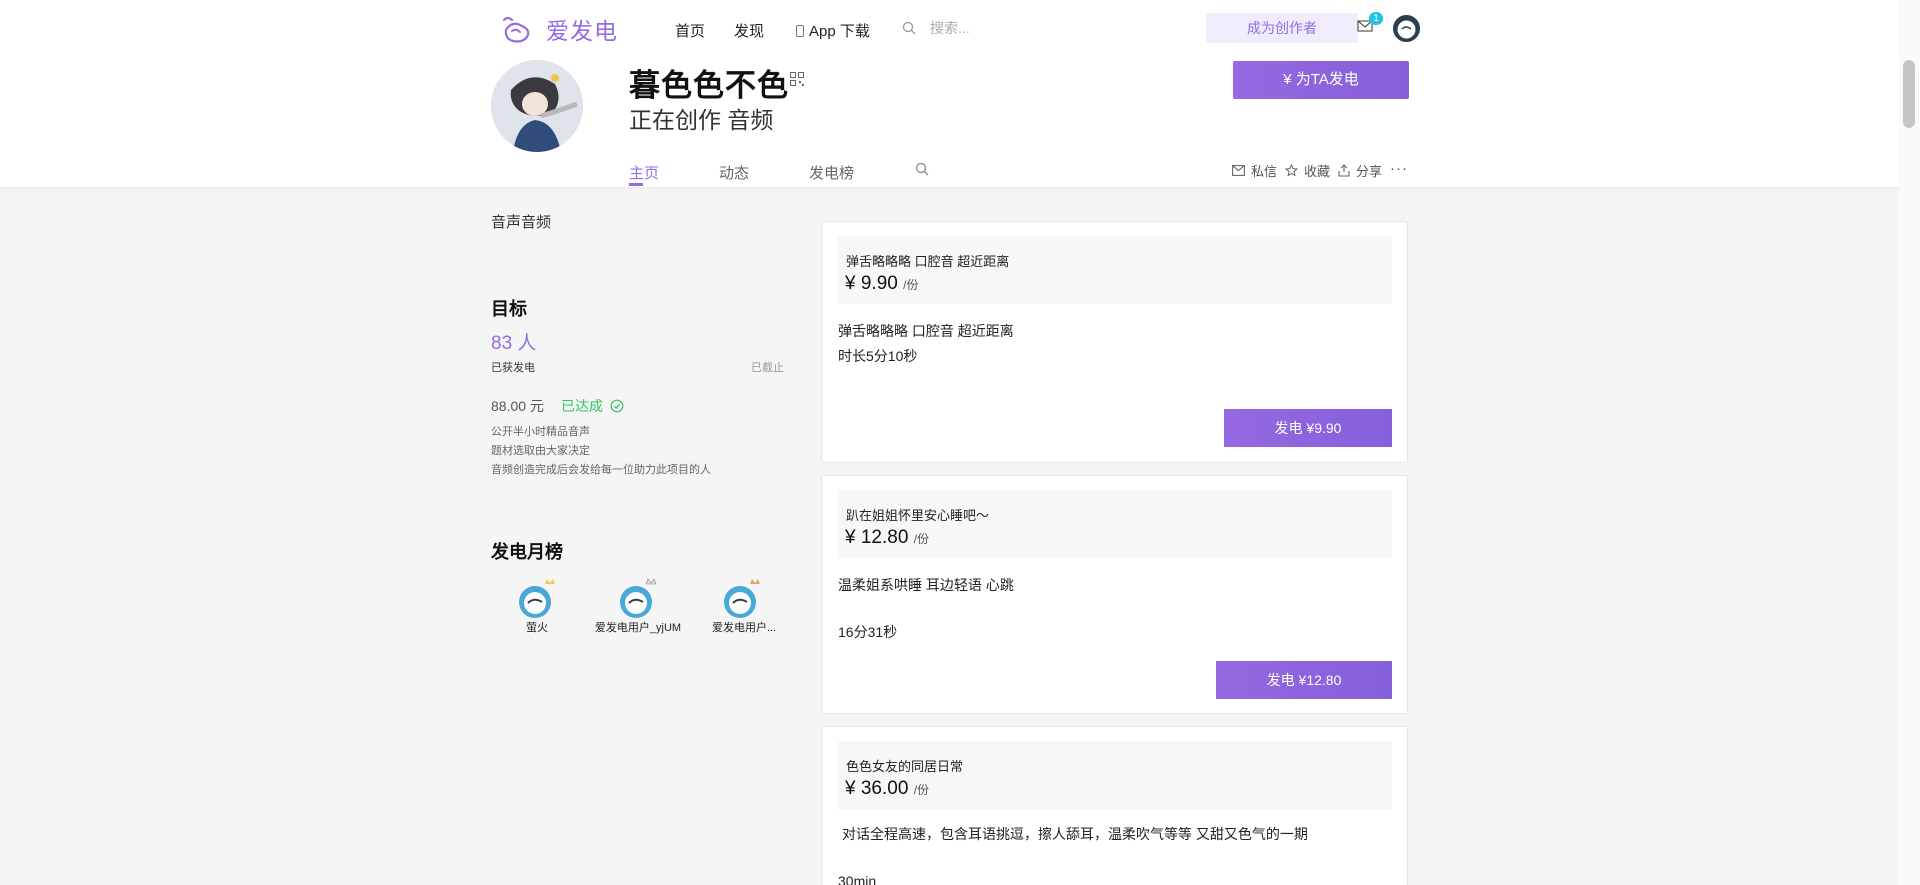  I want to click on goal-achieved: 已达成, so click(592, 406).